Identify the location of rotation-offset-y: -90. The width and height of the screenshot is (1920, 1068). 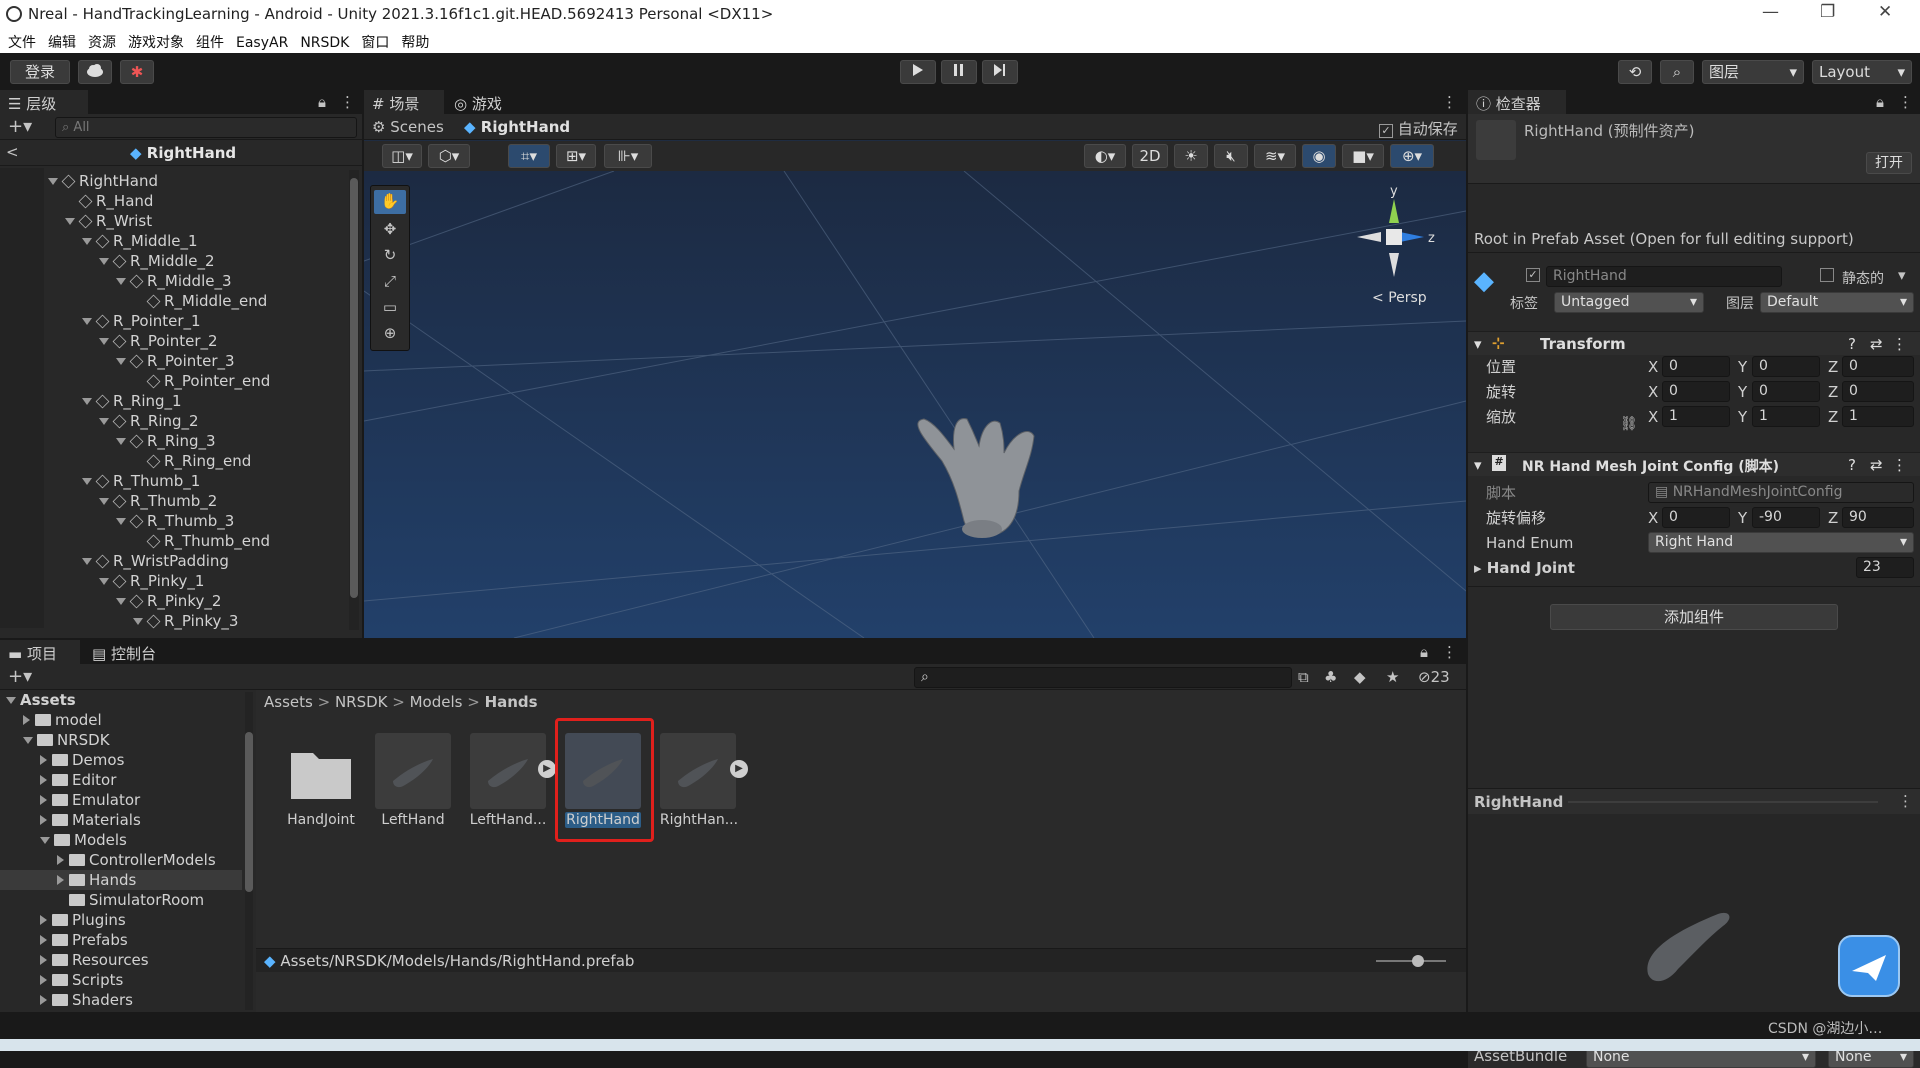
(1786, 517).